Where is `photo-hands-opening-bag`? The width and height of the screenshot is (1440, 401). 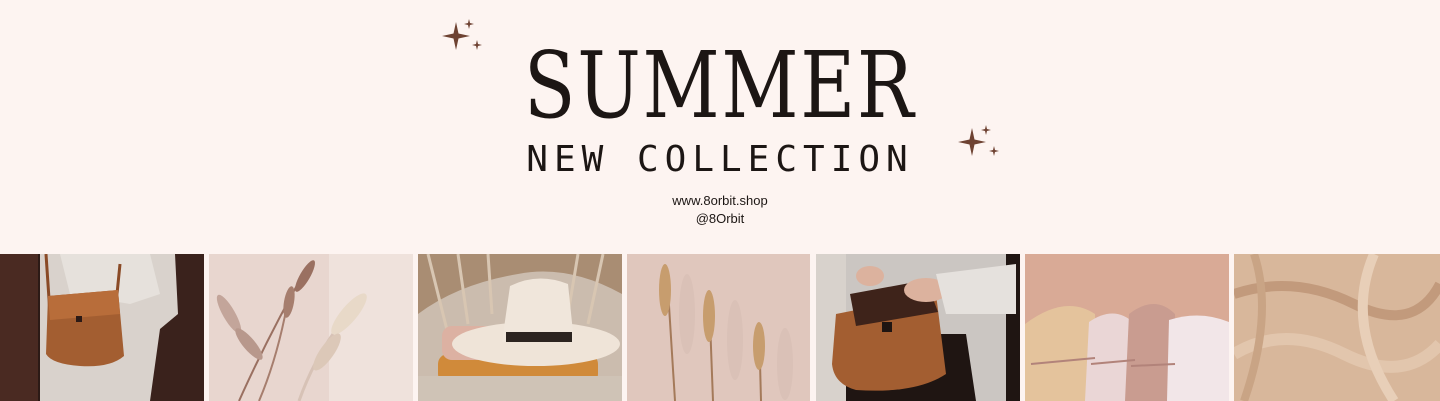 photo-hands-opening-bag is located at coordinates (918, 327).